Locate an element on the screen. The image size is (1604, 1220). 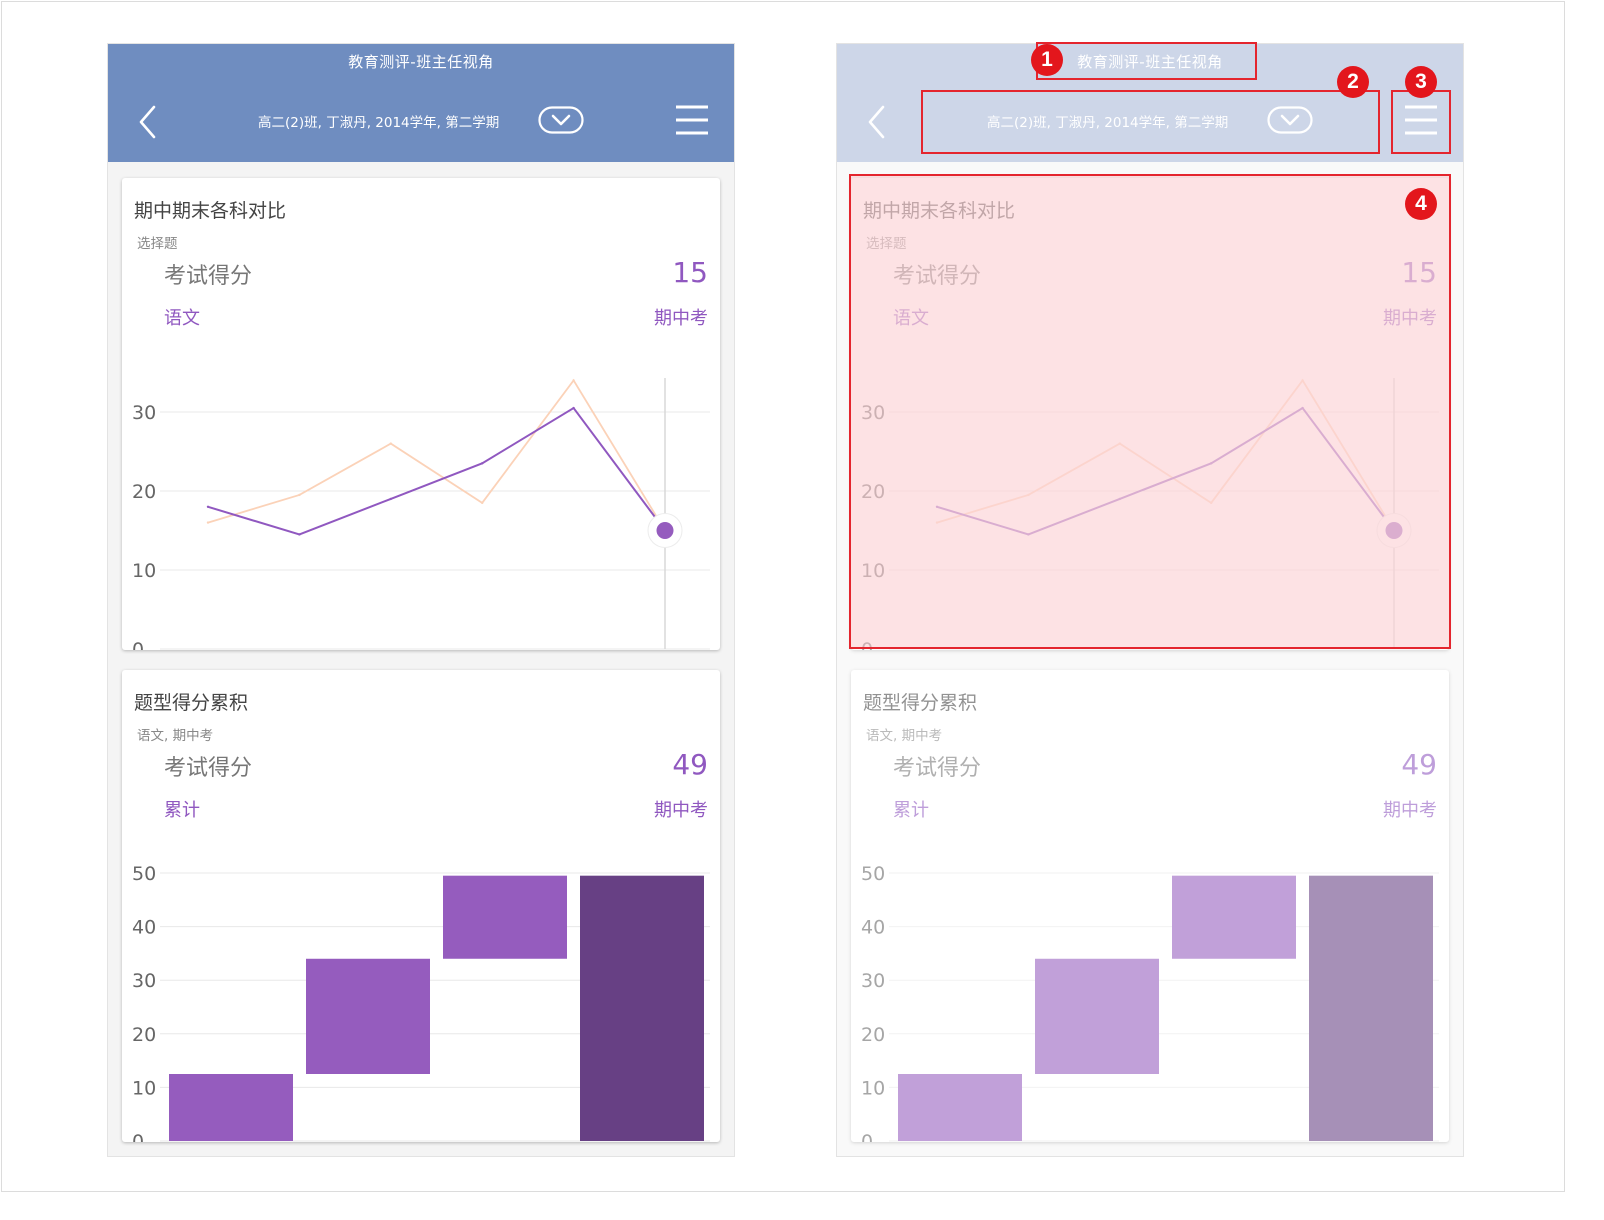
highlight-point is located at coordinates (665, 530).